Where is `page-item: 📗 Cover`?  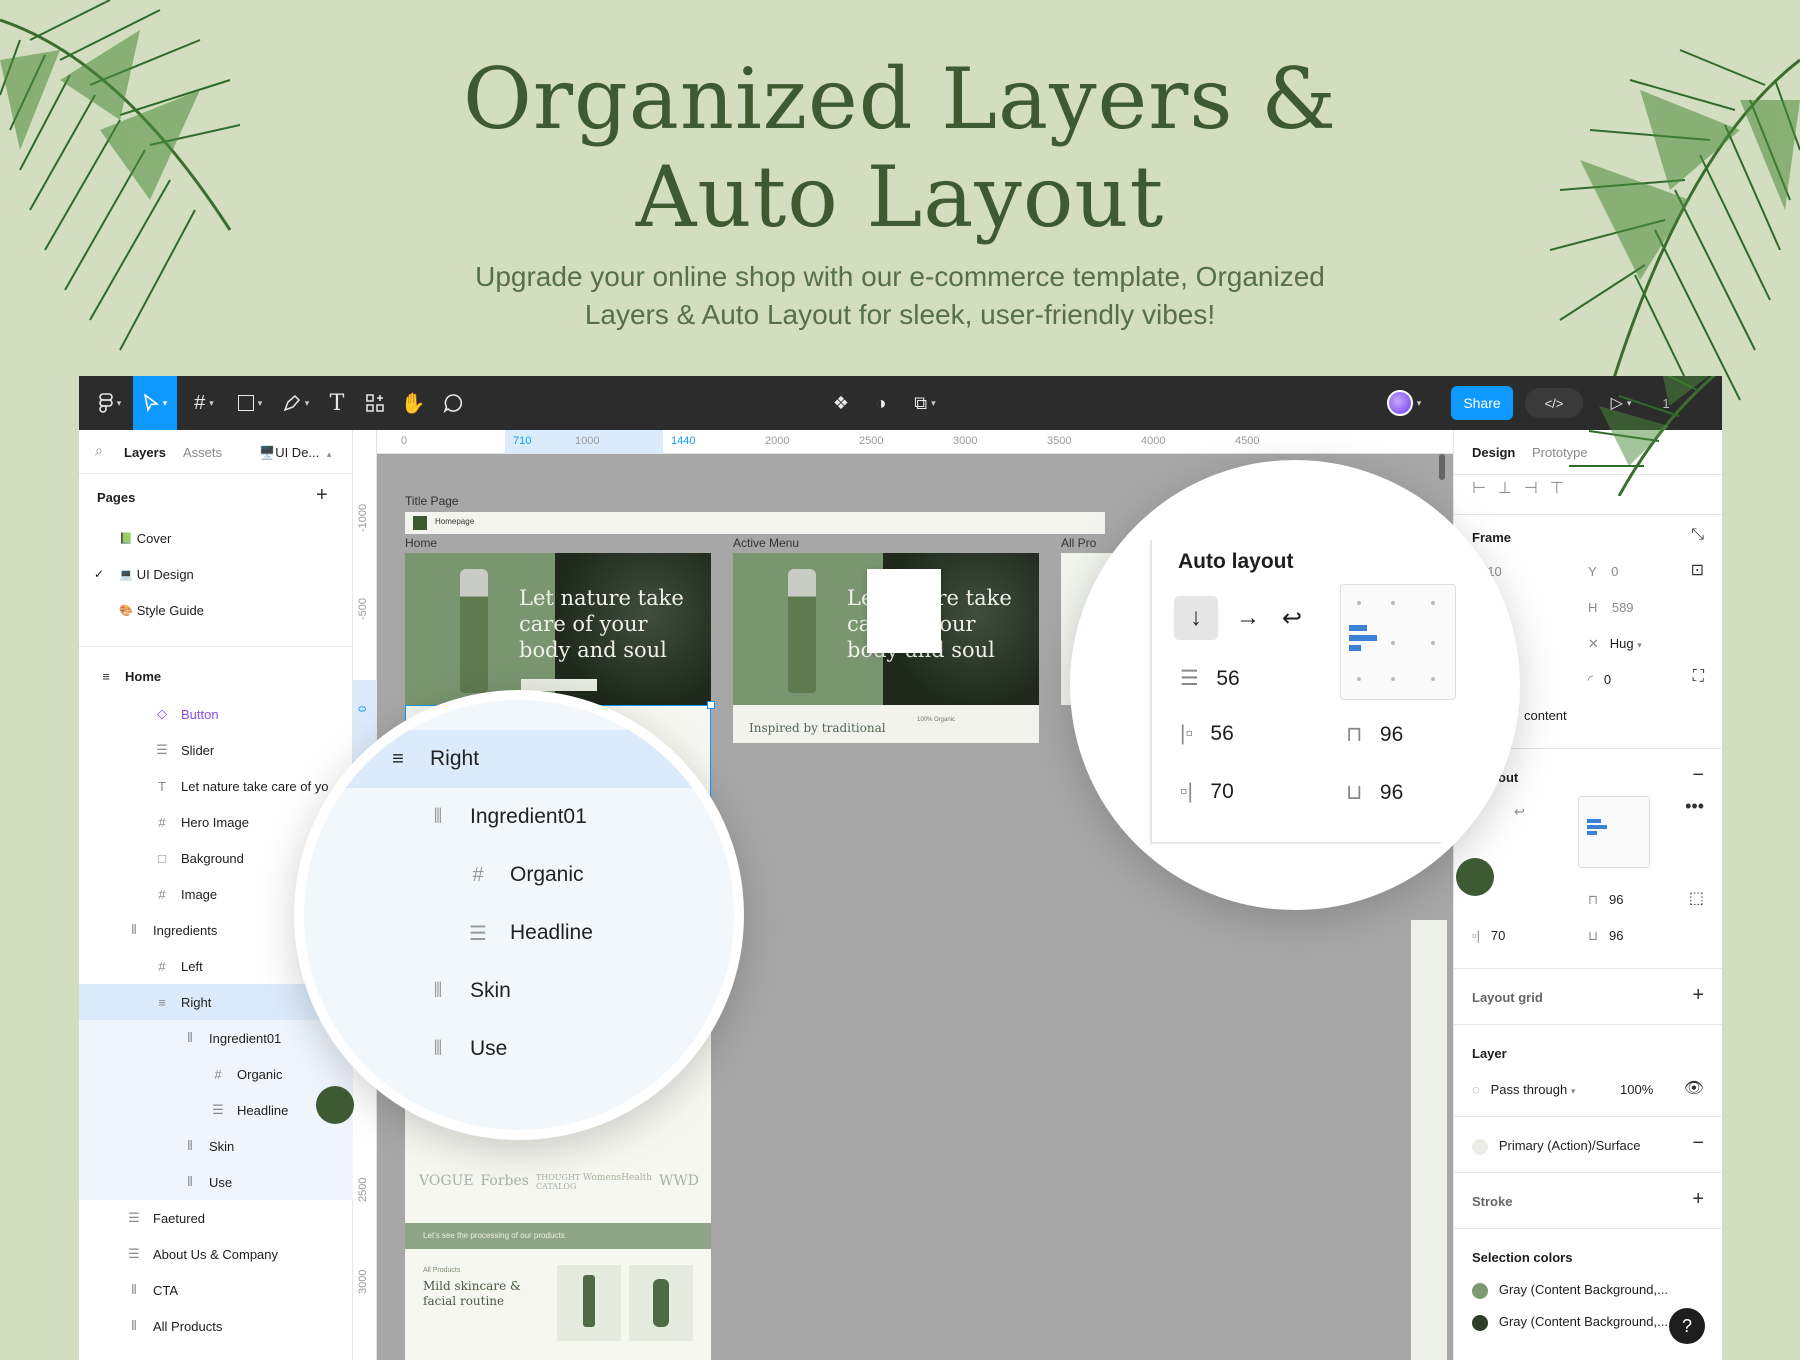 page-item: 📗 Cover is located at coordinates (216, 538).